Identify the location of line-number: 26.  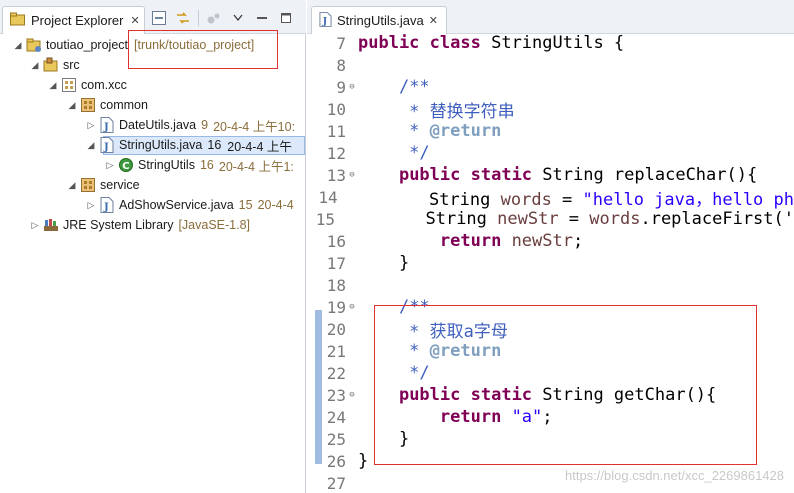
(336, 461).